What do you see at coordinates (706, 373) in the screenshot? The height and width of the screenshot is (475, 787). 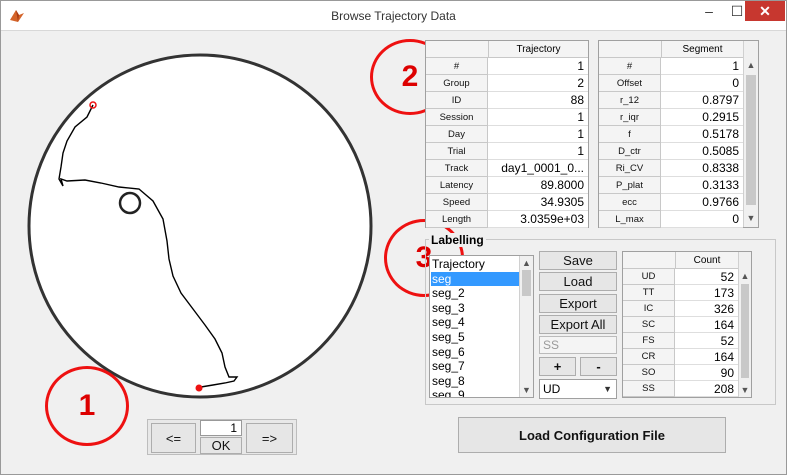 I see `count-row-value: 90` at bounding box center [706, 373].